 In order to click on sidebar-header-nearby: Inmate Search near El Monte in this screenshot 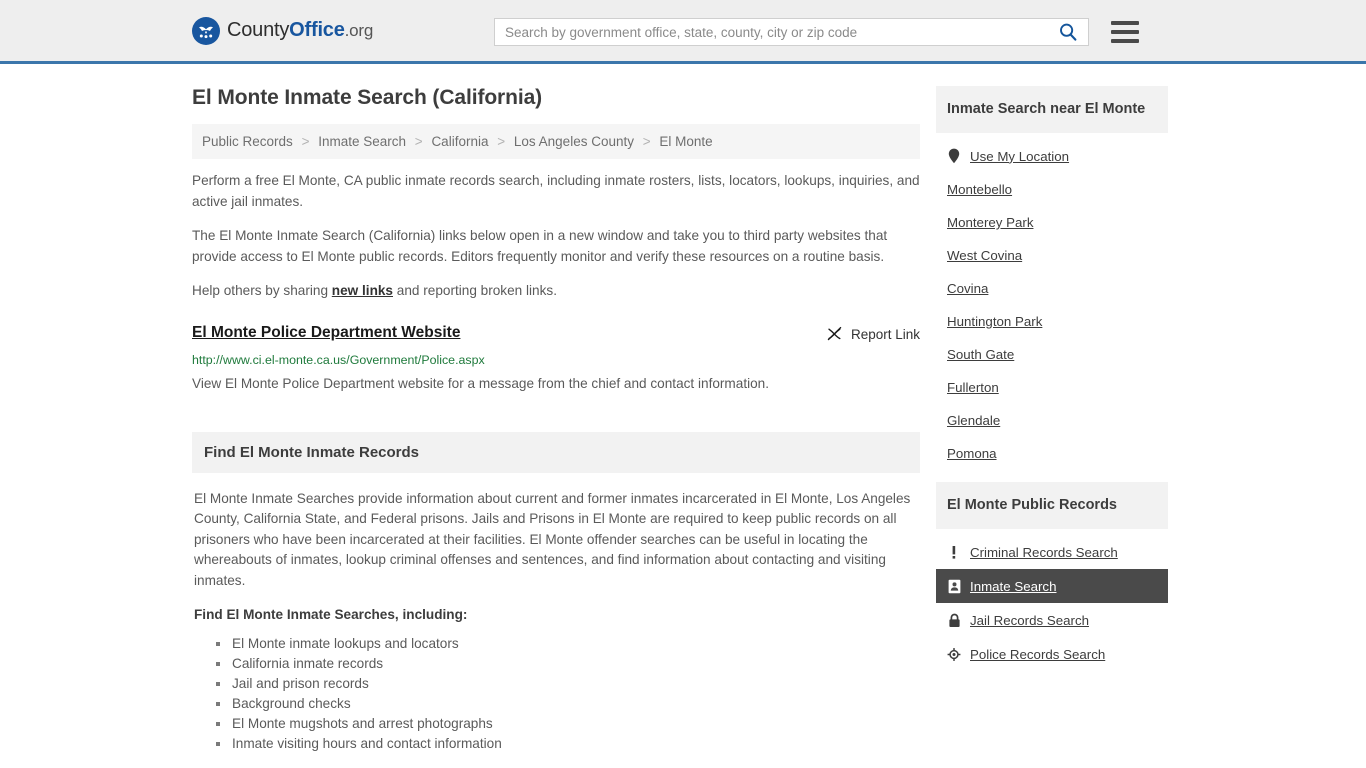, I will do `click(1052, 109)`.